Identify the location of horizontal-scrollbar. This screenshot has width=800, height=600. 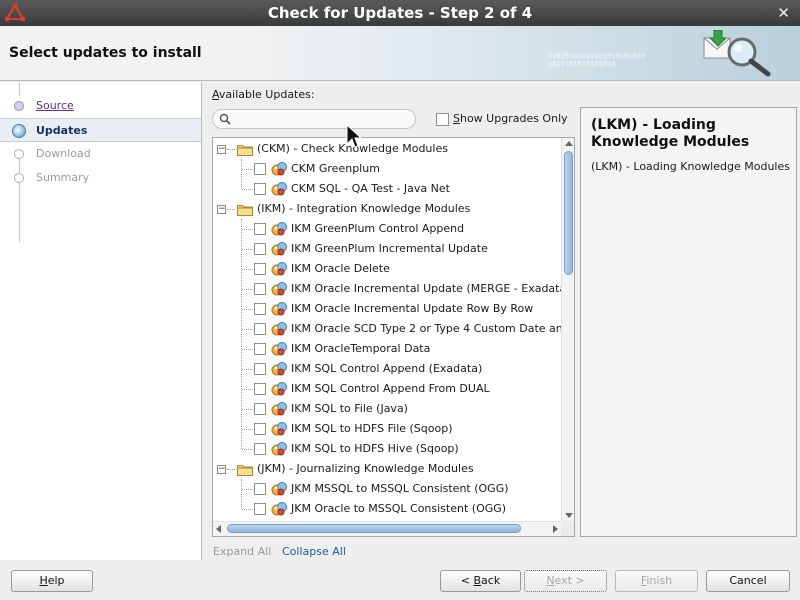
(387, 528).